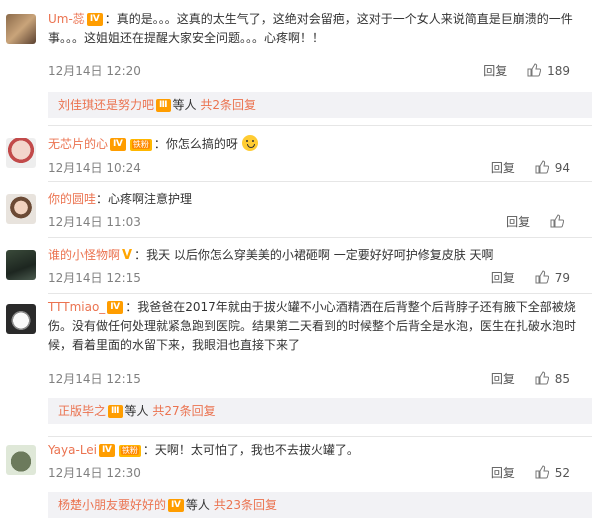 The width and height of the screenshot is (600, 526). I want to click on like-button, so click(560, 222).